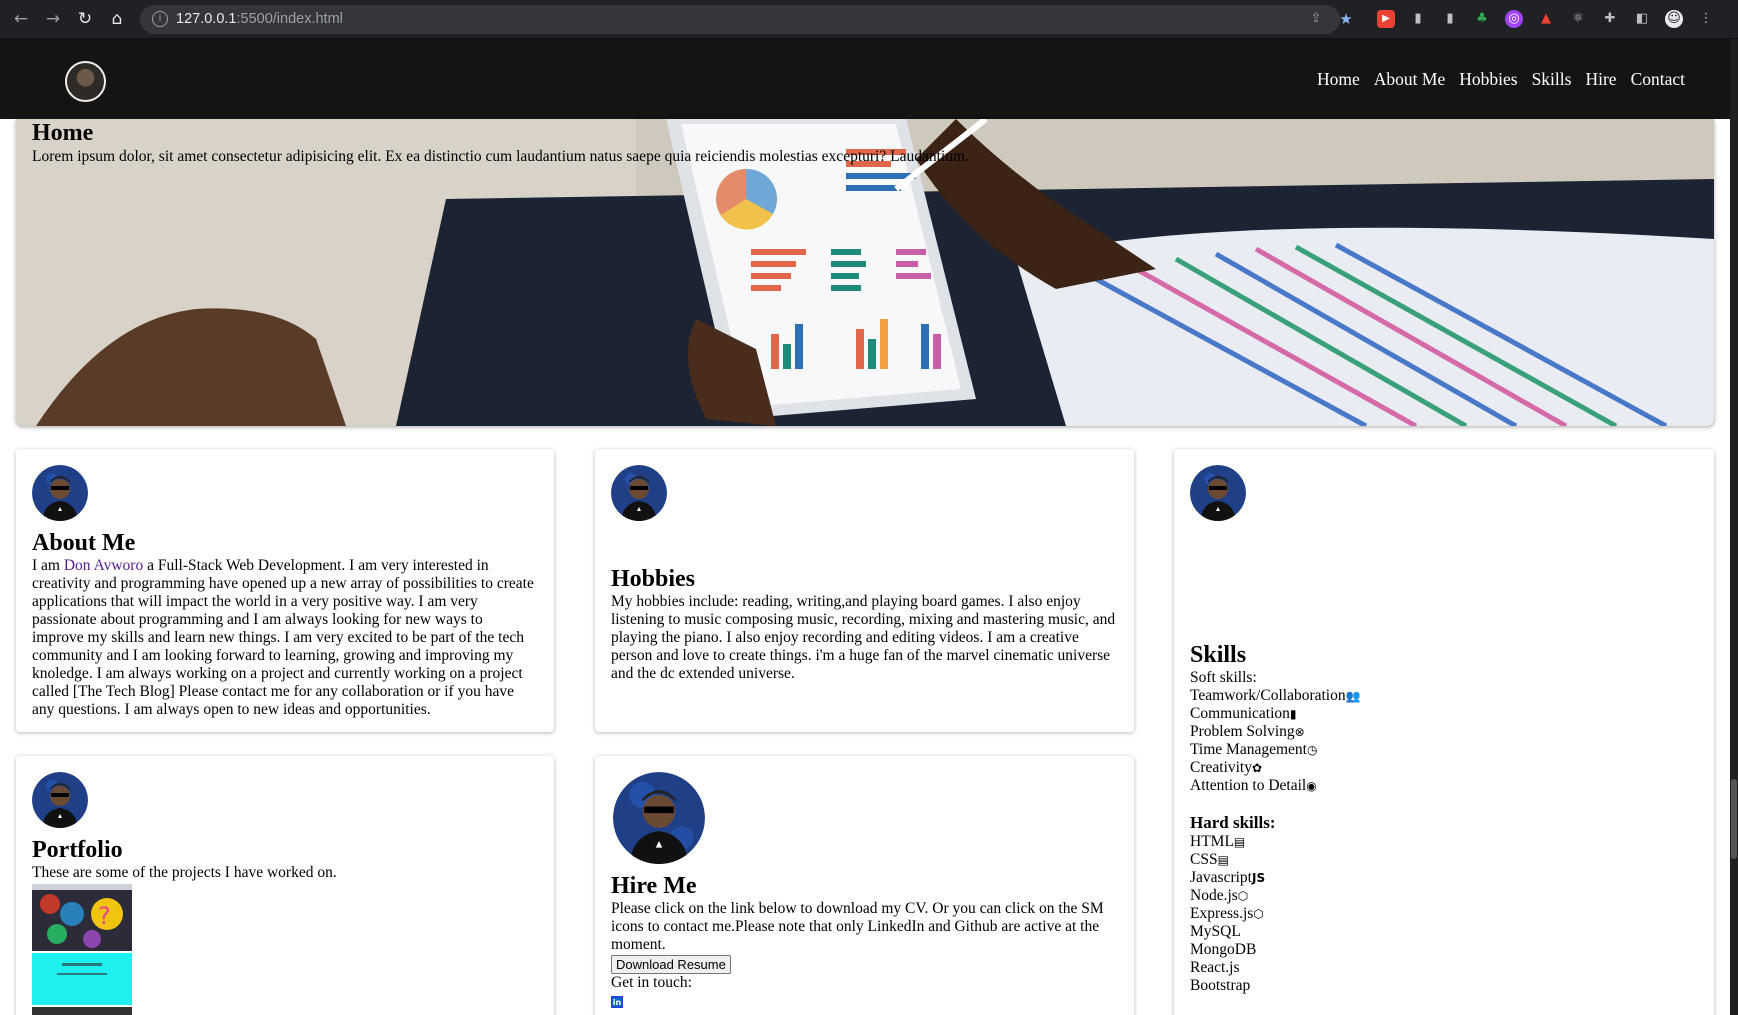  What do you see at coordinates (1215, 931) in the screenshot?
I see `hard-skill-item: MySQL` at bounding box center [1215, 931].